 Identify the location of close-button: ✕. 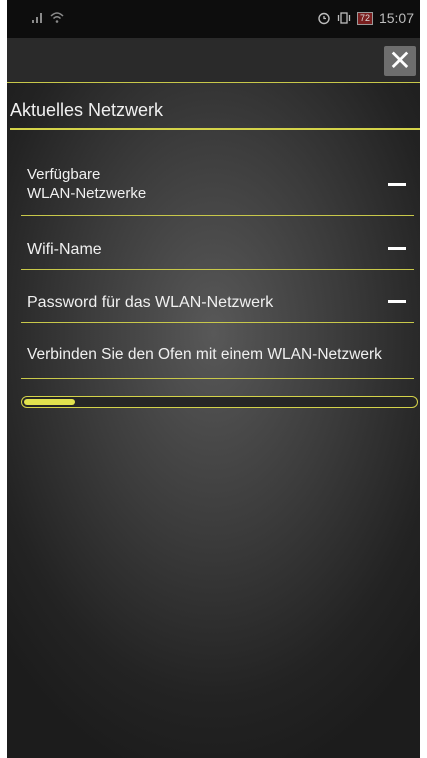
(400, 61).